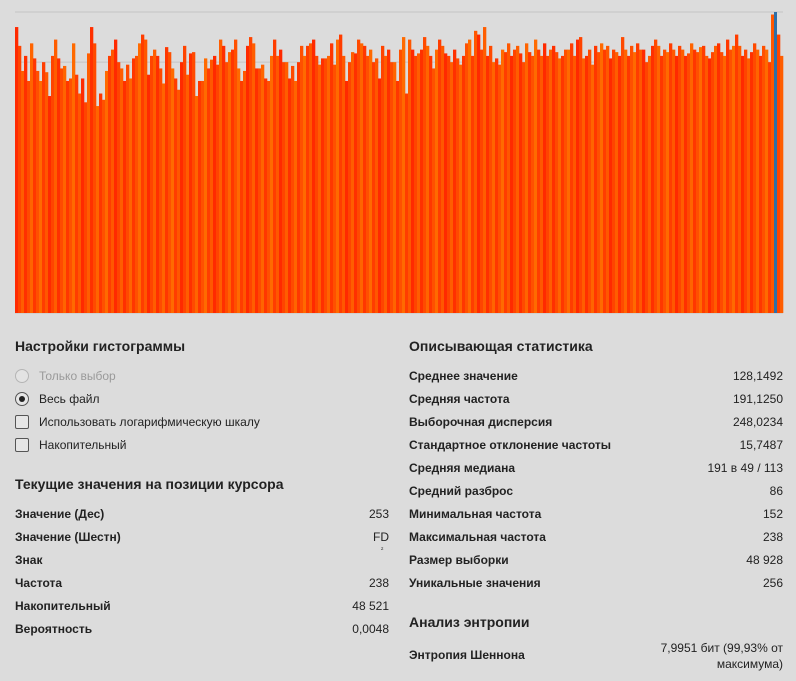  Describe the element at coordinates (69, 399) in the screenshot. I see `option-label: Весь файл` at that location.